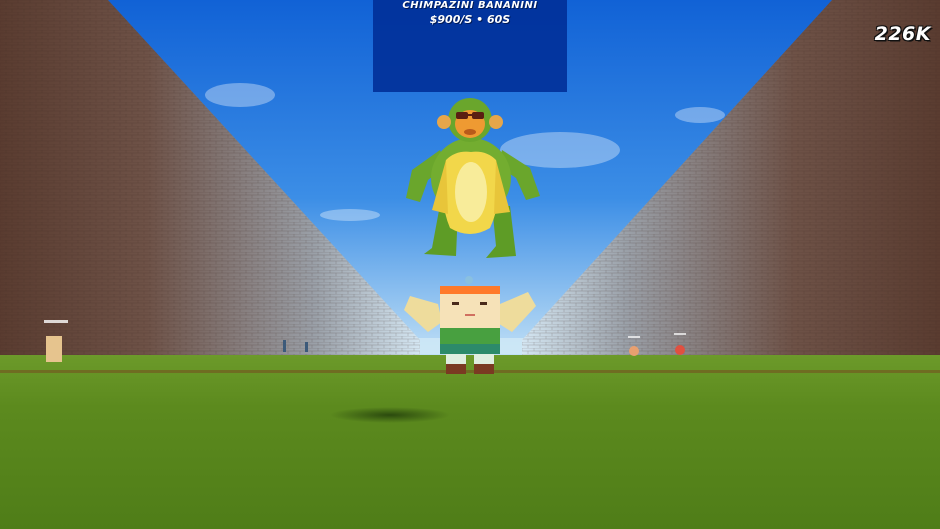 The image size is (940, 529). I want to click on brainrot-name: CHIMPAZINI BANANINI, so click(470, 5).